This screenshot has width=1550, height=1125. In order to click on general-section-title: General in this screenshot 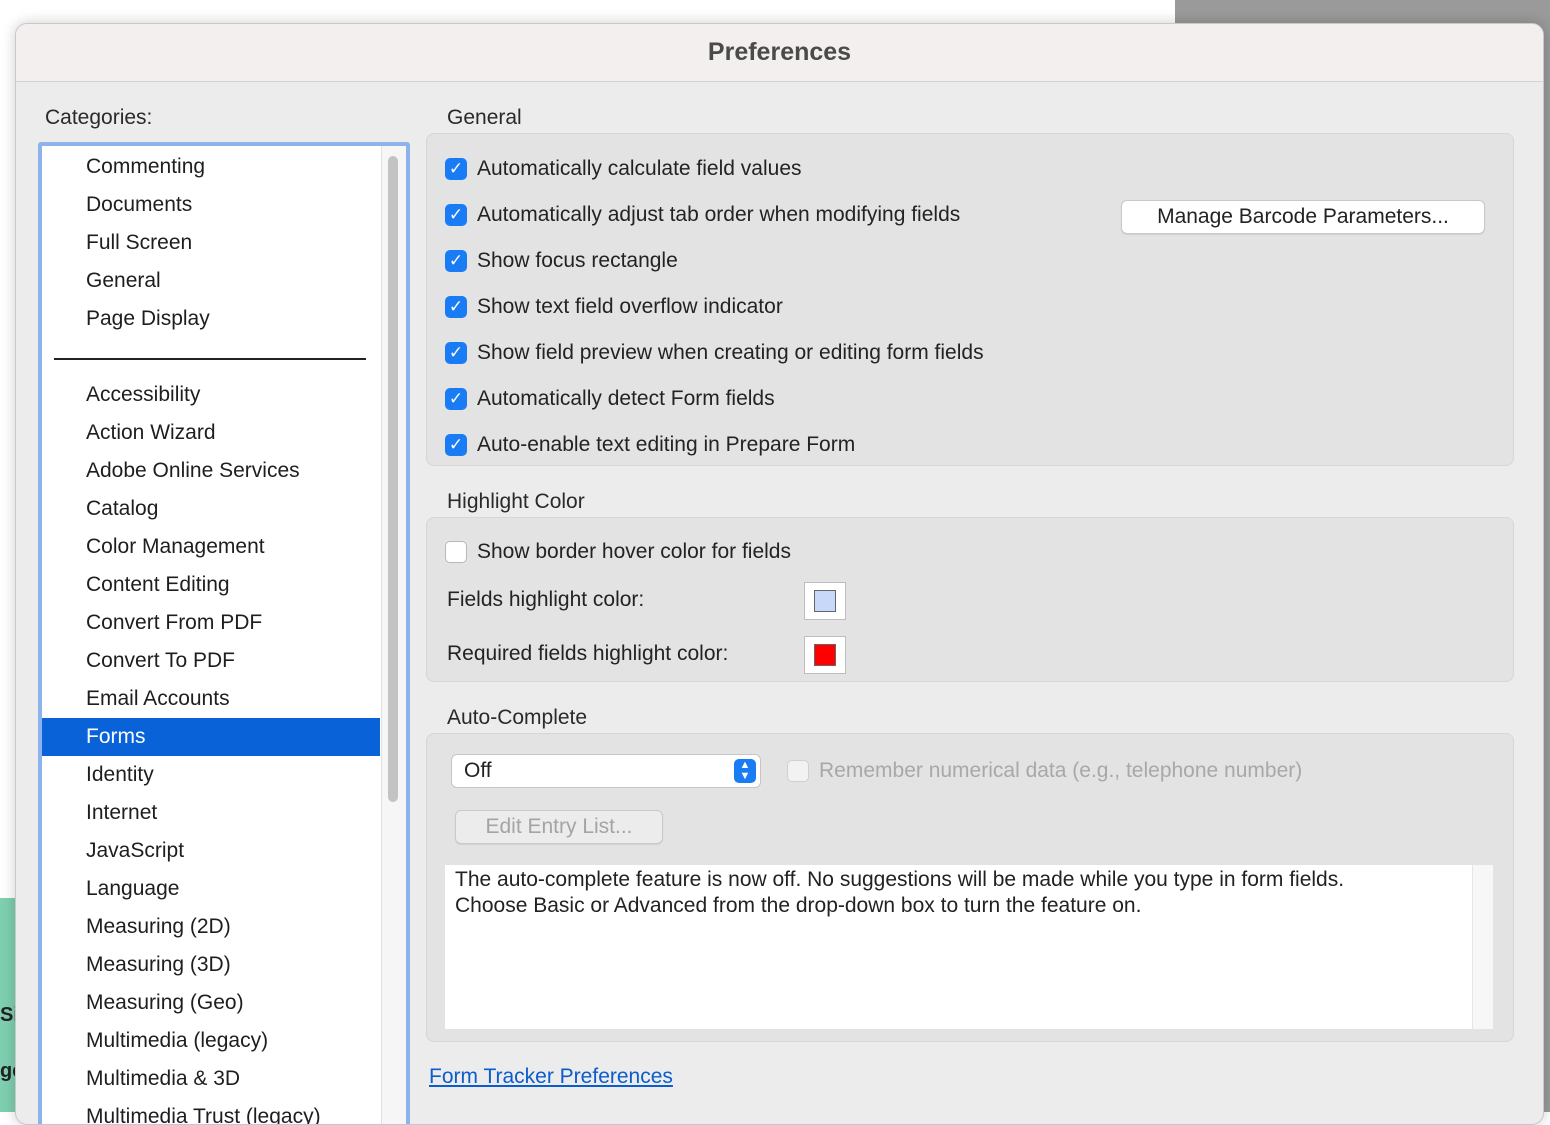, I will do `click(484, 117)`.